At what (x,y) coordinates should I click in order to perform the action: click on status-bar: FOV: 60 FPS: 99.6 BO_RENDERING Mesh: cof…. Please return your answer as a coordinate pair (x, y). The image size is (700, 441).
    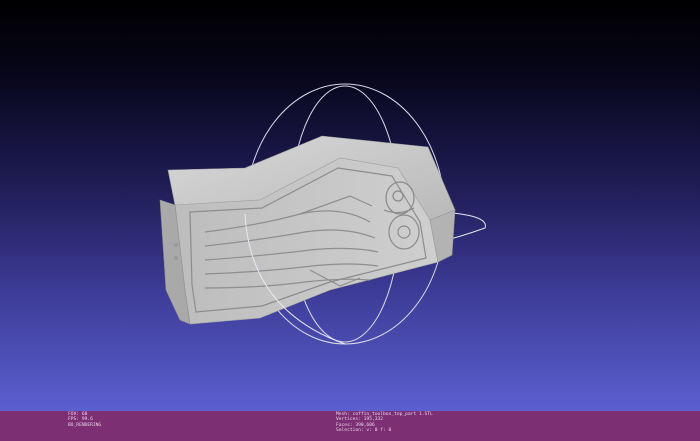
    Looking at the image, I should click on (350, 426).